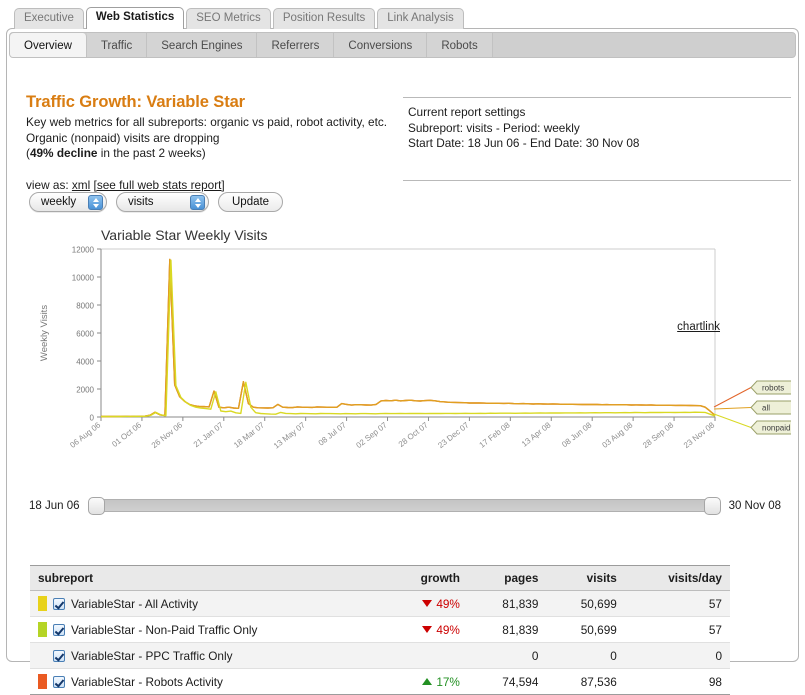  Describe the element at coordinates (712, 506) in the screenshot. I see `slider-handle-end` at that location.